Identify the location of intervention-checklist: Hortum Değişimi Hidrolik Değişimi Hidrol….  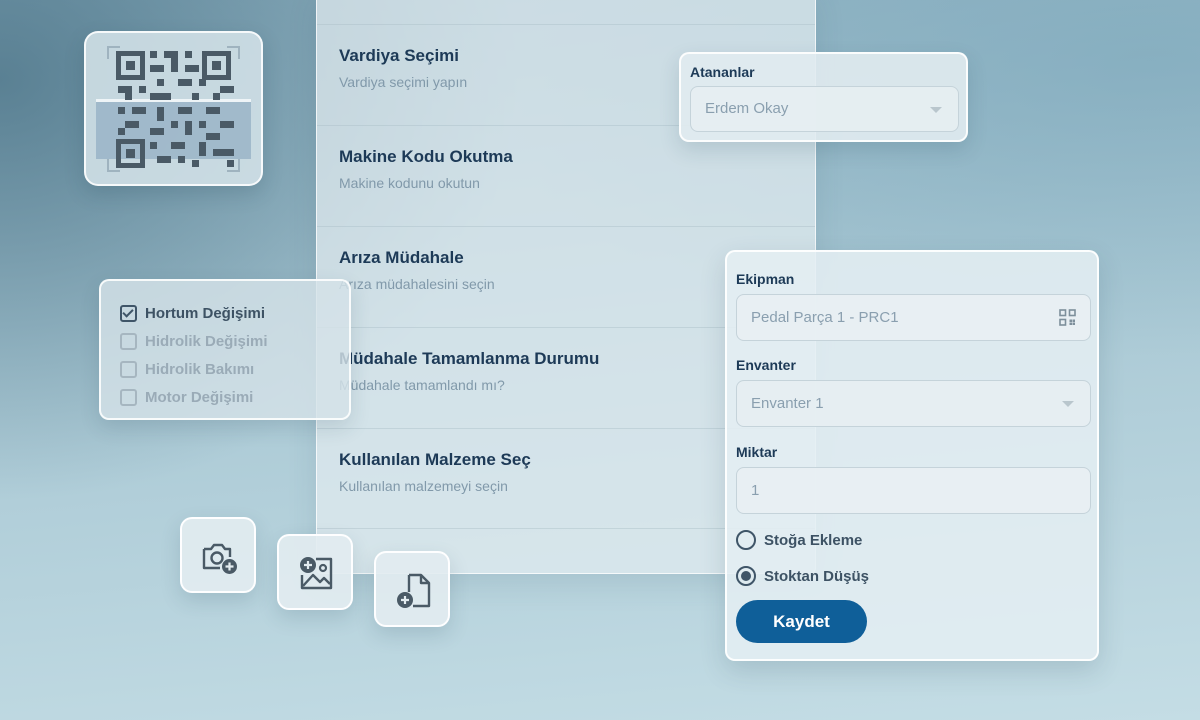
(225, 349).